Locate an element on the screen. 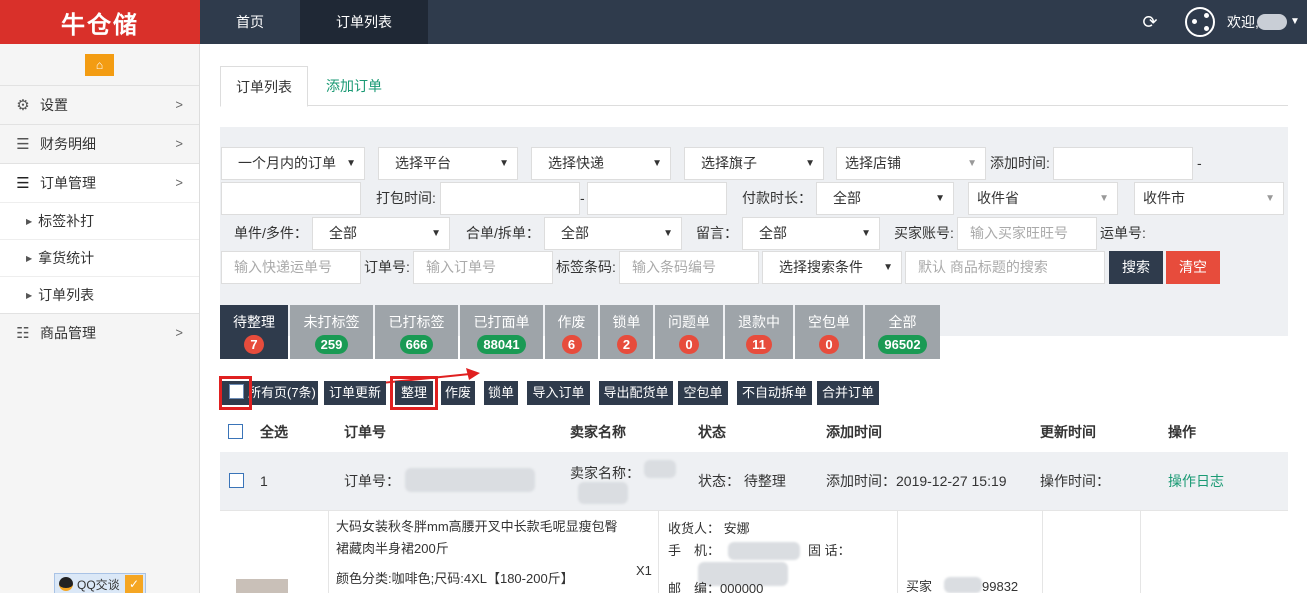  barcode-input: 输入条码编号 is located at coordinates (689, 267).